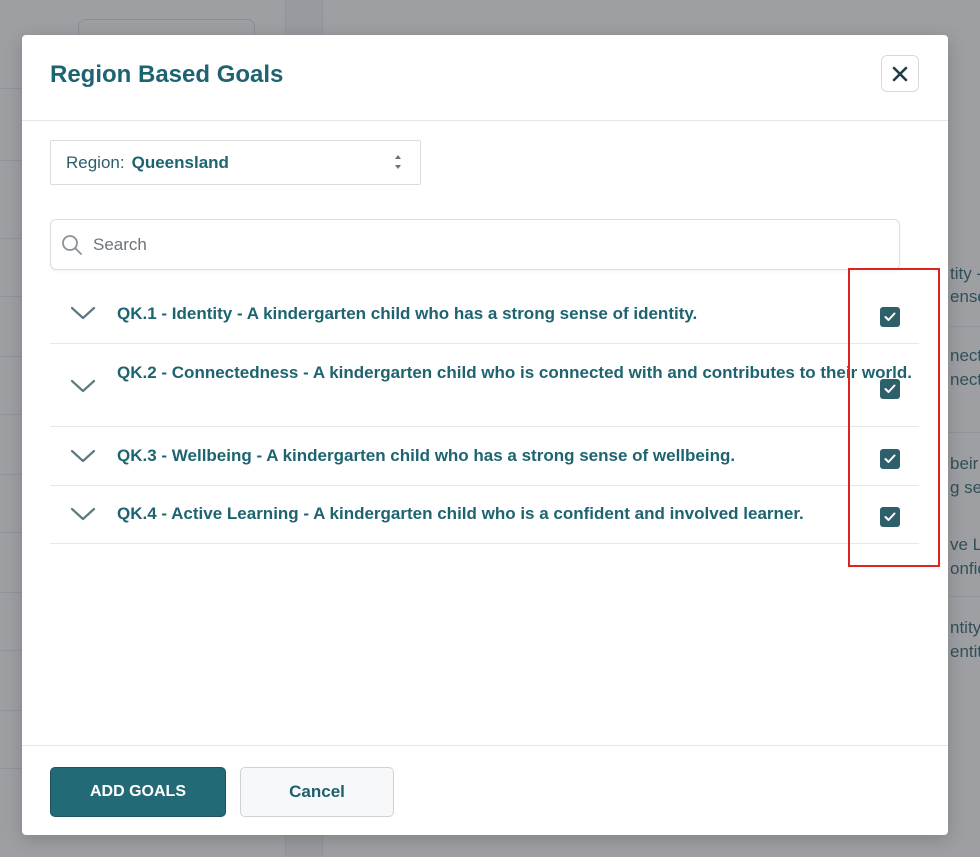 The image size is (980, 857). What do you see at coordinates (488, 245) in the screenshot?
I see `search-input` at bounding box center [488, 245].